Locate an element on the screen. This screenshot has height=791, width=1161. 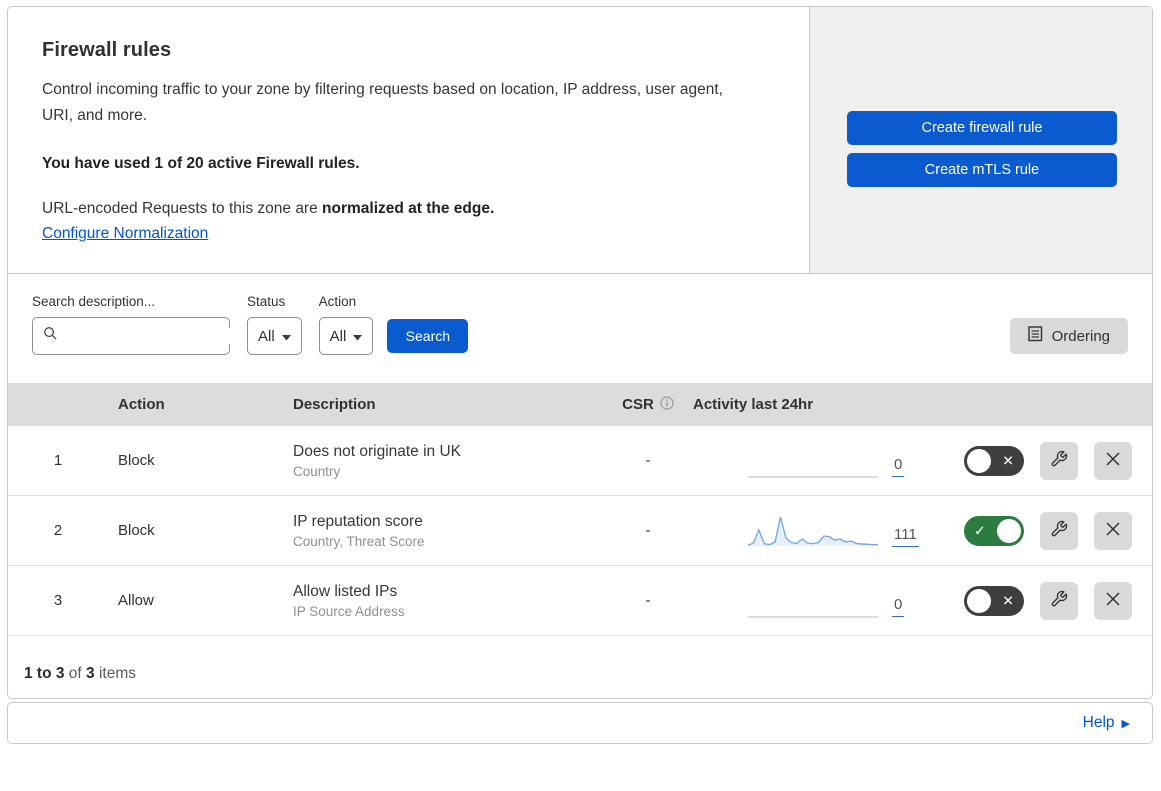
rule-description: Allow listed IPs is located at coordinates (345, 591).